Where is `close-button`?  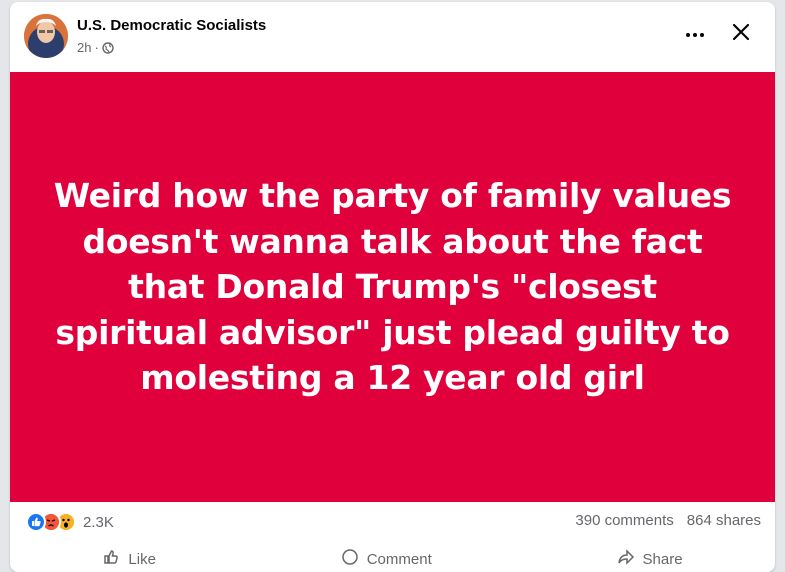
close-button is located at coordinates (741, 34).